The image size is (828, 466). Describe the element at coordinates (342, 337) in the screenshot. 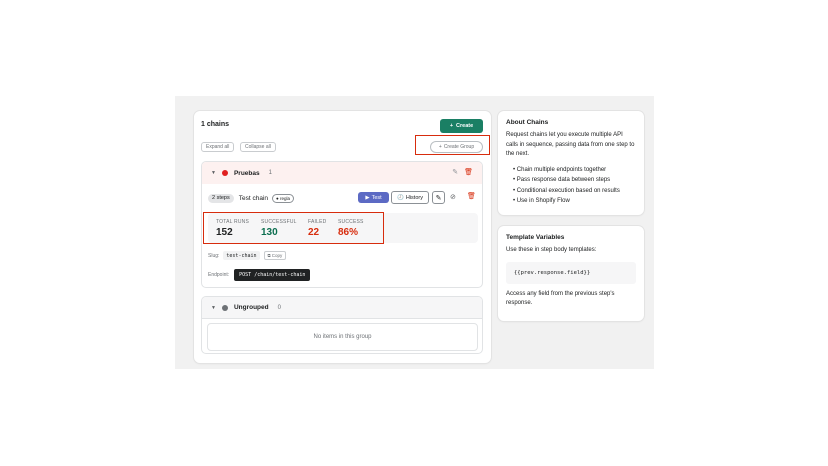

I see `empty-state: No items in this group` at that location.